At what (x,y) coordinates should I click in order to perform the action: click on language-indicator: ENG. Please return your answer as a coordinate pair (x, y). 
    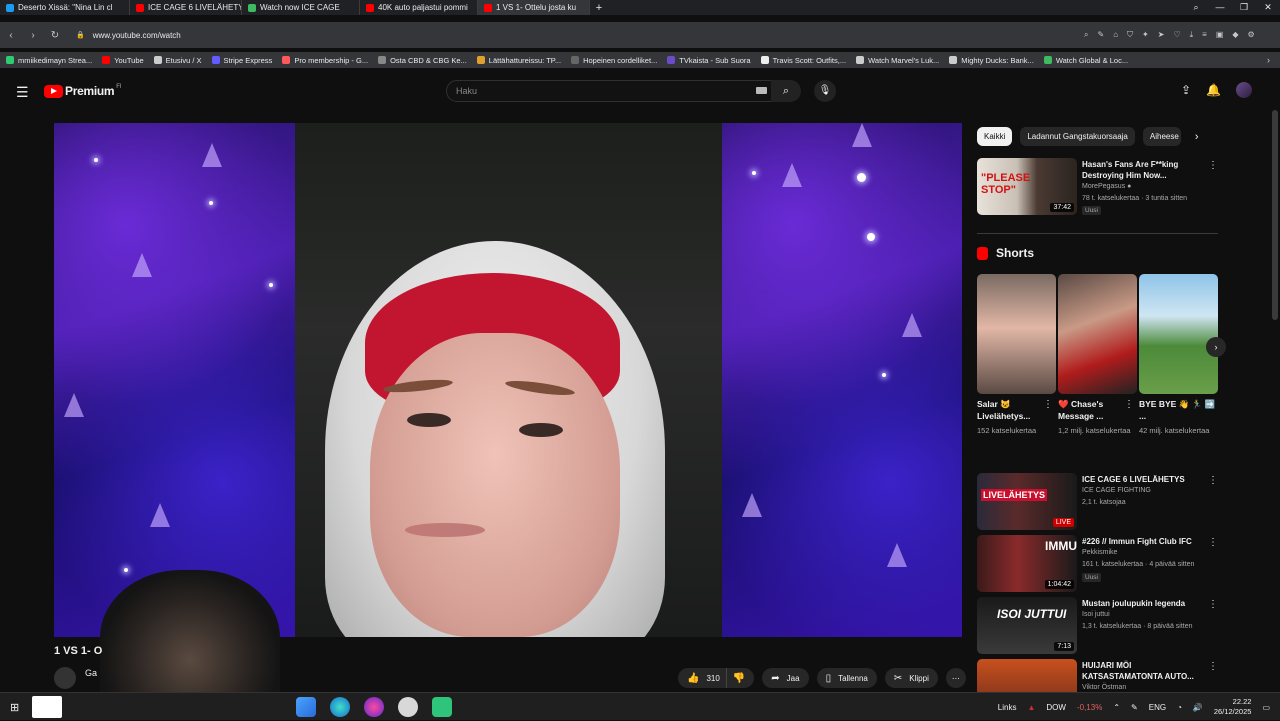
    Looking at the image, I should click on (1157, 707).